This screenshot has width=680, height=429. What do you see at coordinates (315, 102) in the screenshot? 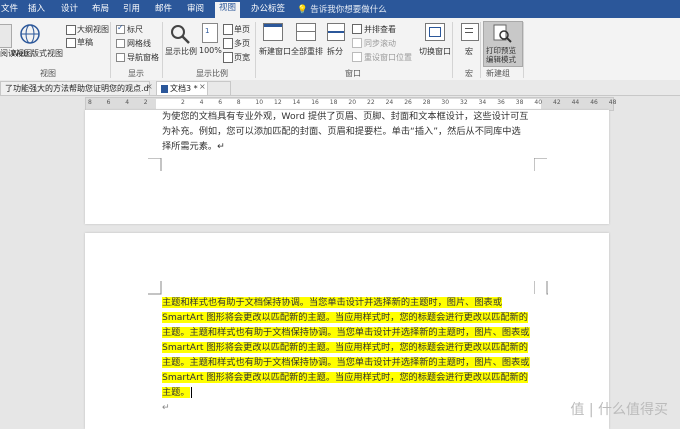
I see `ruler-tick-label: 16` at bounding box center [315, 102].